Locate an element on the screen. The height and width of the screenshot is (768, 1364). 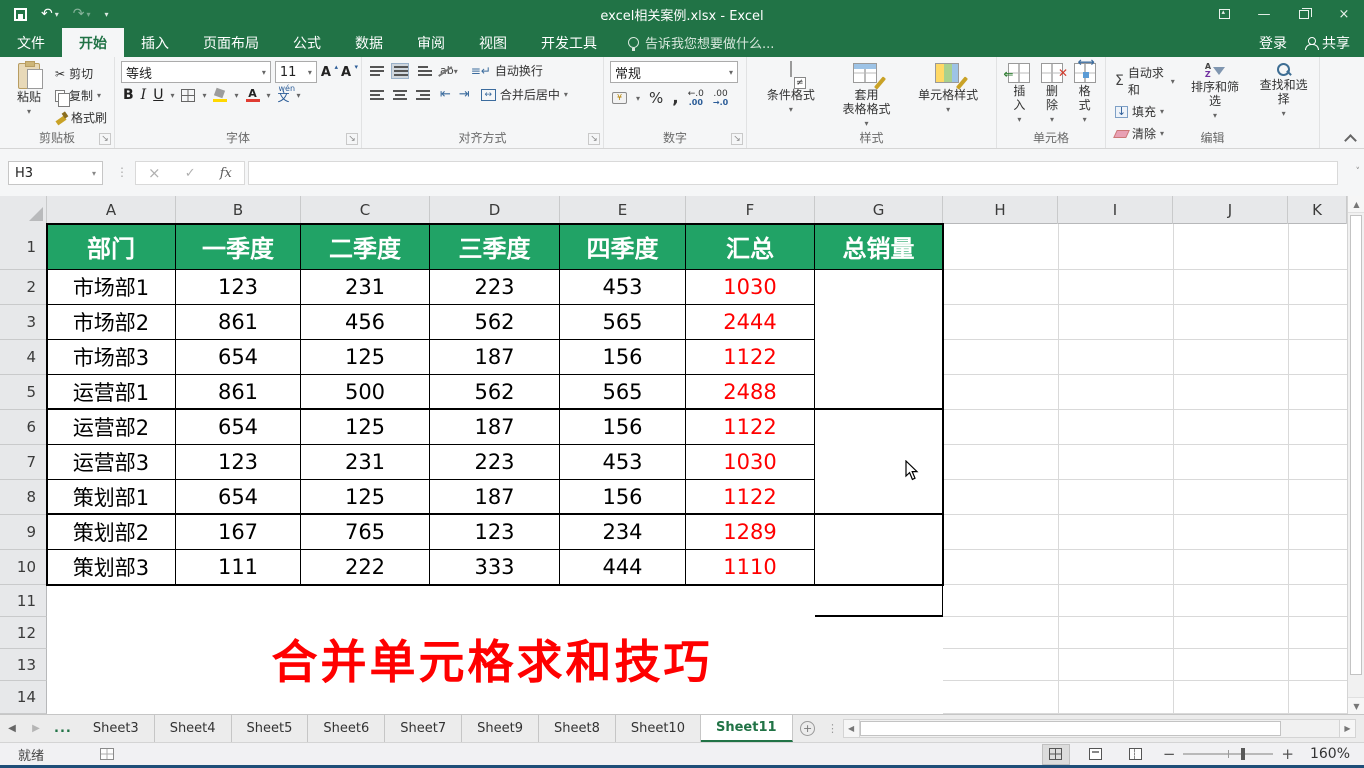
clipboard-dialog-launcher: ↘ is located at coordinates (105, 139).